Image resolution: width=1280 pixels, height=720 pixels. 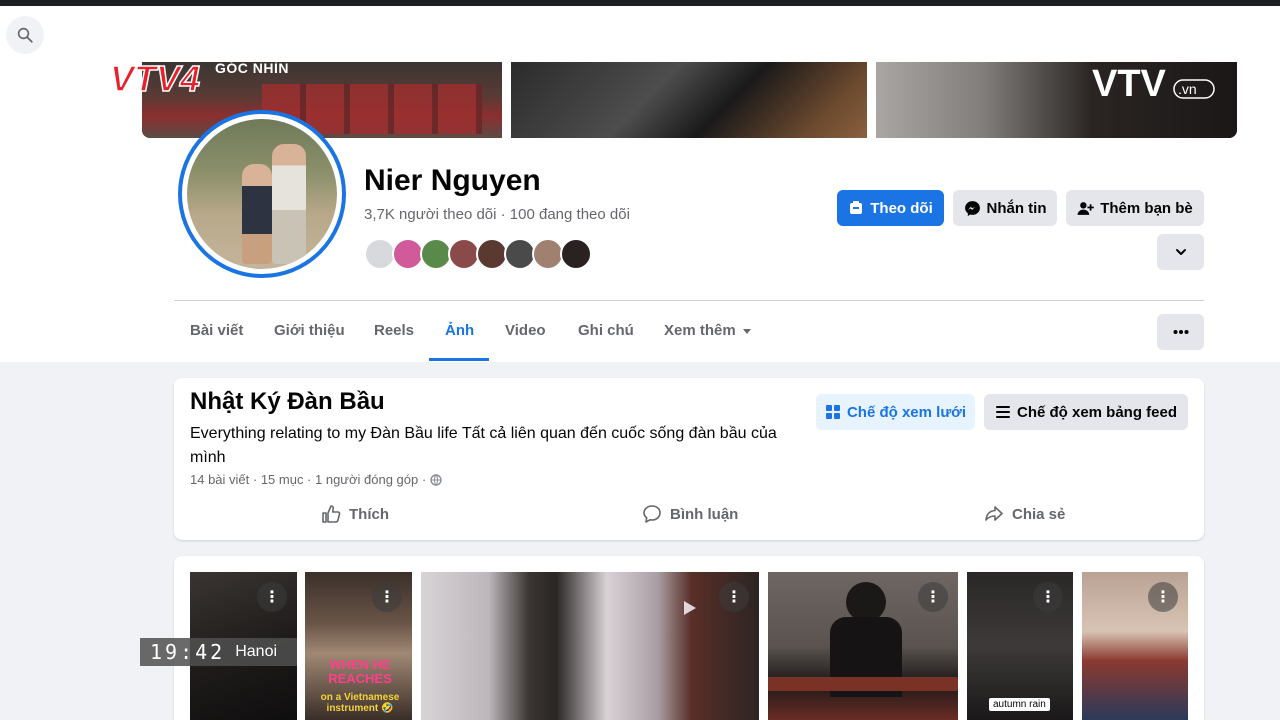 What do you see at coordinates (1019, 704) in the screenshot?
I see `photo-caption: autumn rain` at bounding box center [1019, 704].